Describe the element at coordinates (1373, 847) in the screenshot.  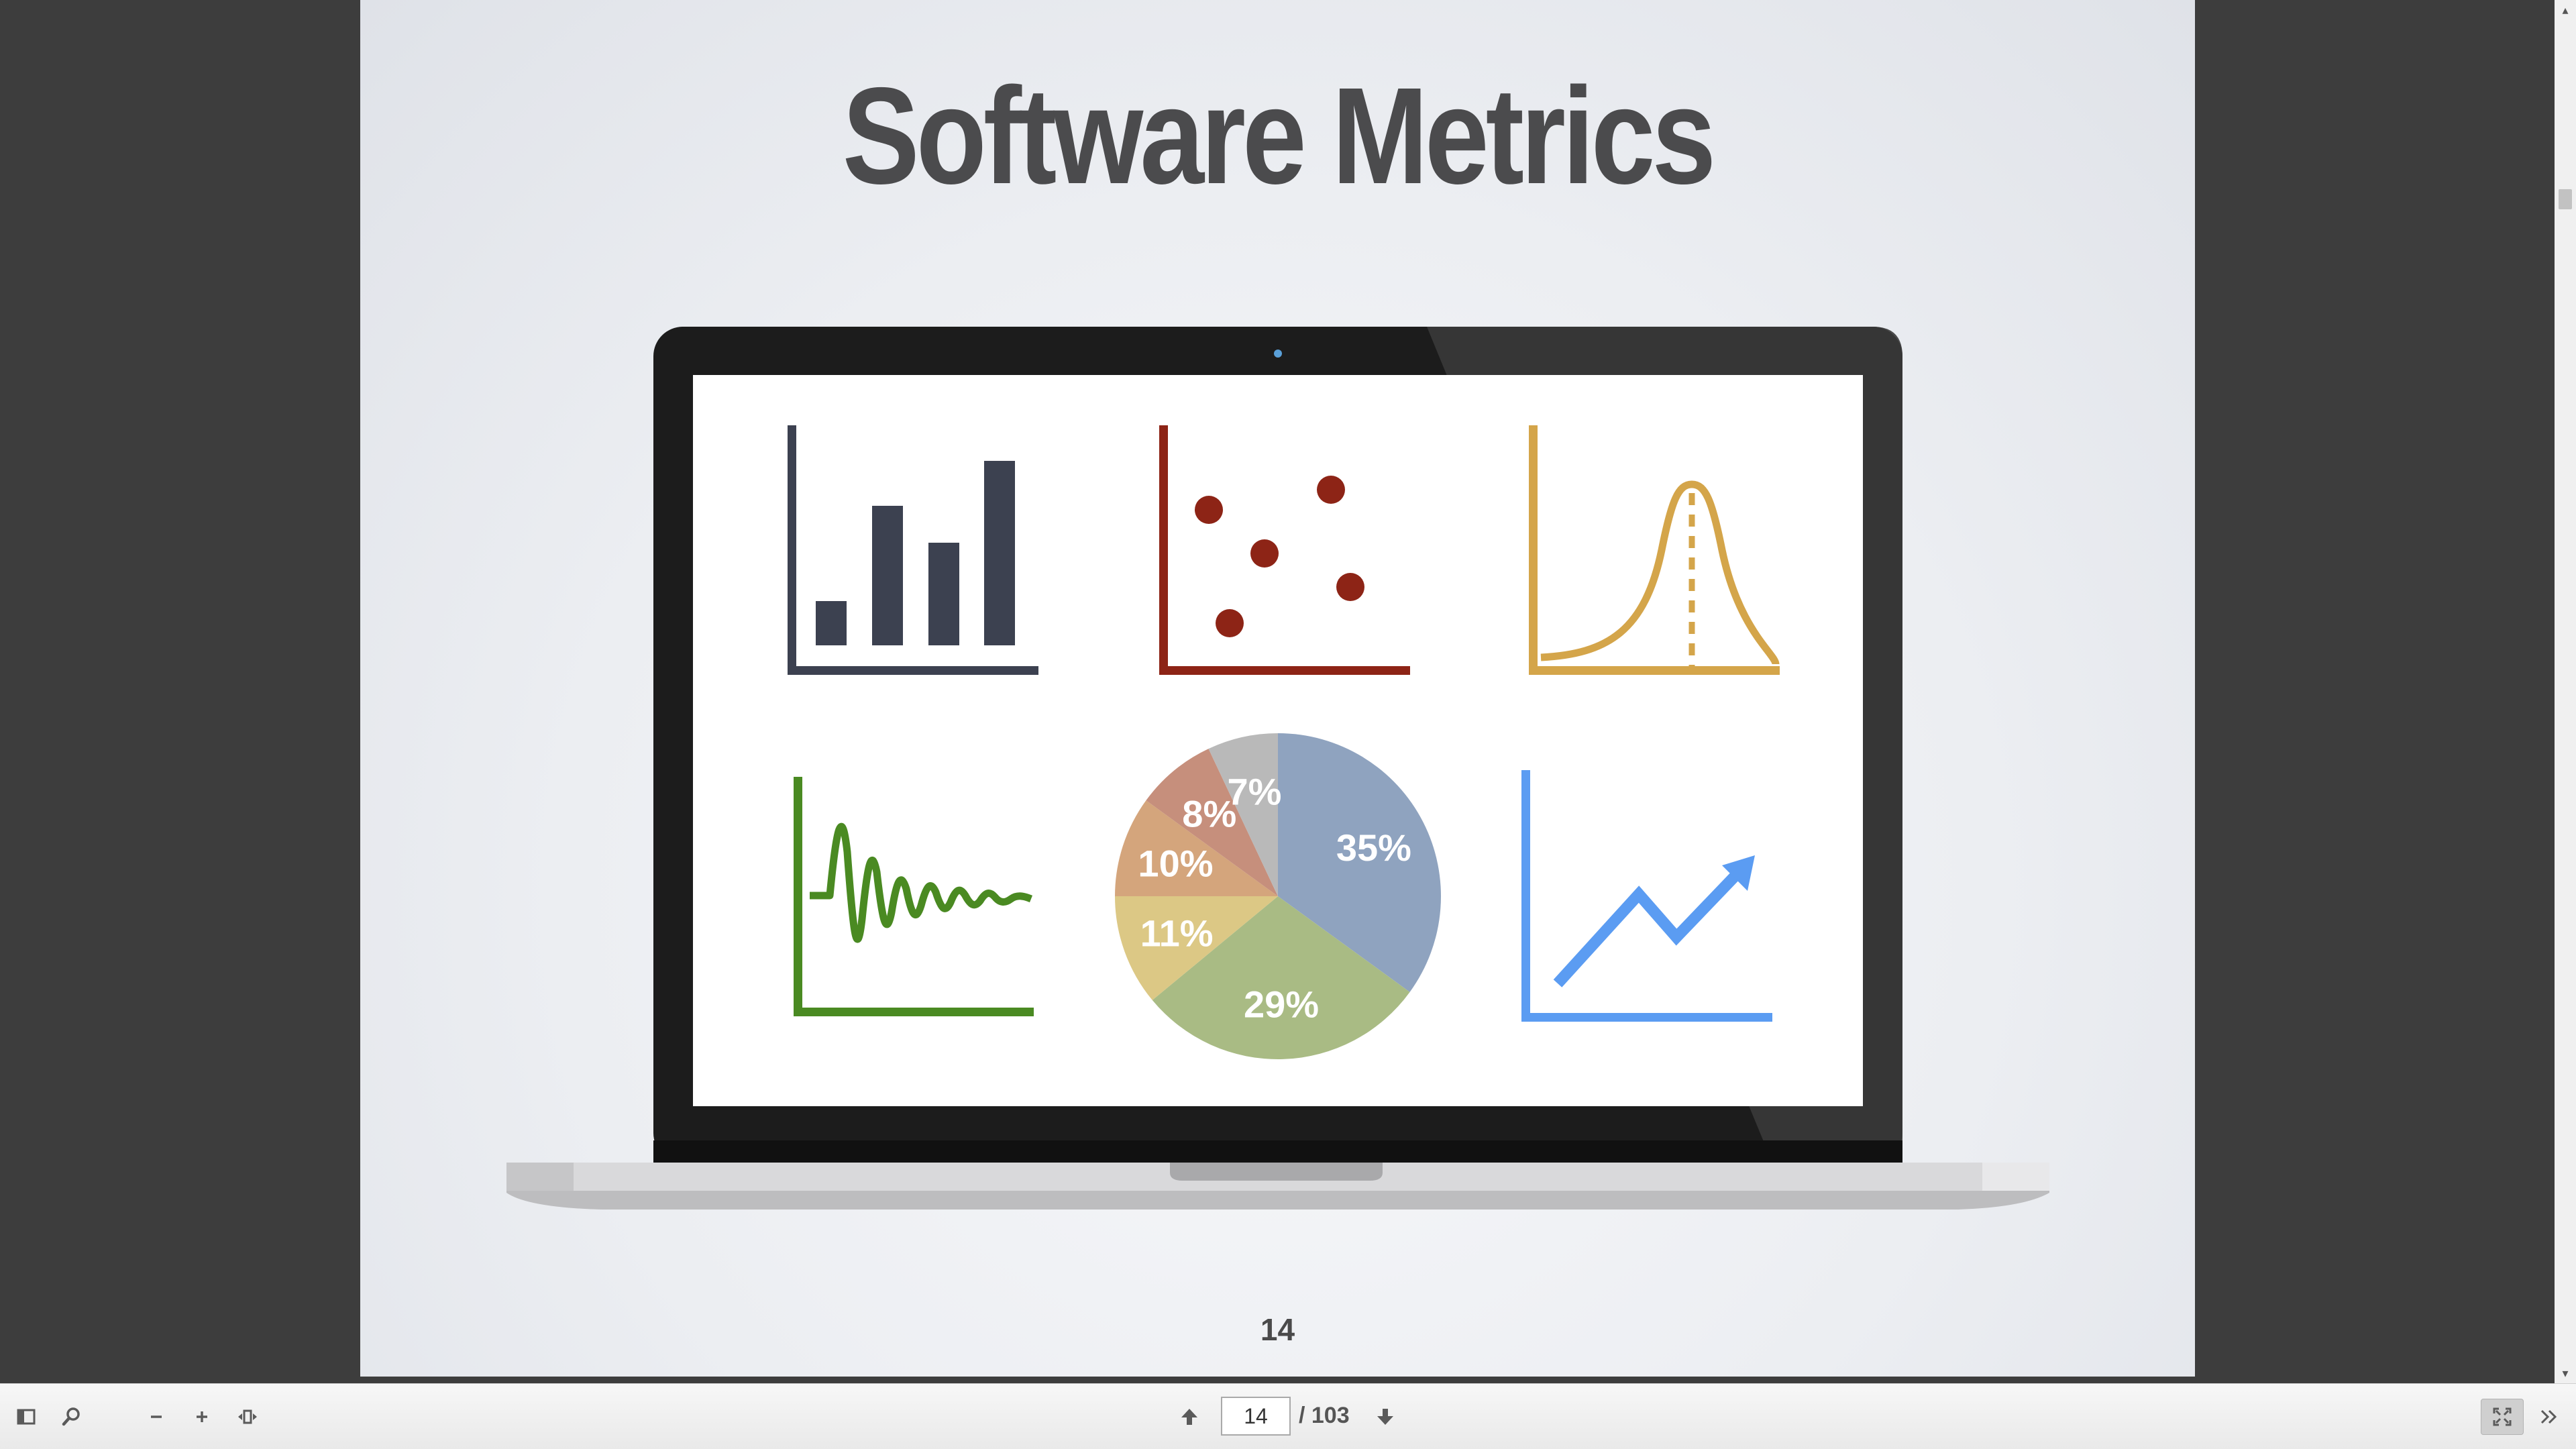
I see `pie-slice-label: 35%` at that location.